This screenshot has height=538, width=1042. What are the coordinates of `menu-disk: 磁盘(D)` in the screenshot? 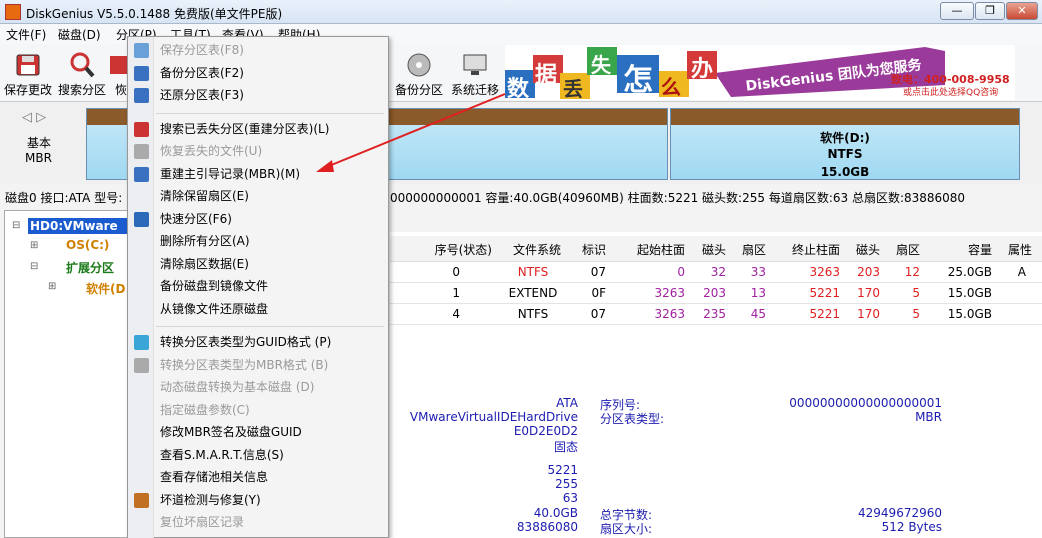 It's located at (79, 34).